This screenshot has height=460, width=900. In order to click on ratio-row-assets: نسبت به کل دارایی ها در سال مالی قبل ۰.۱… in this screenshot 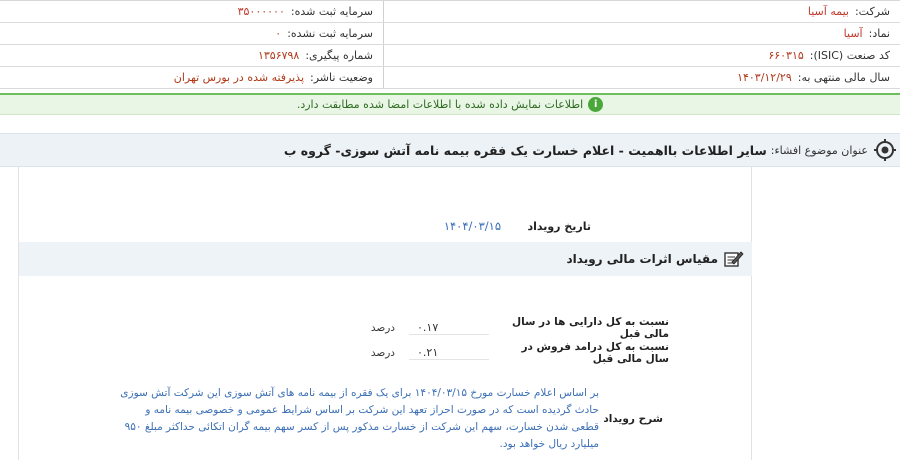, I will do `click(519, 328)`.